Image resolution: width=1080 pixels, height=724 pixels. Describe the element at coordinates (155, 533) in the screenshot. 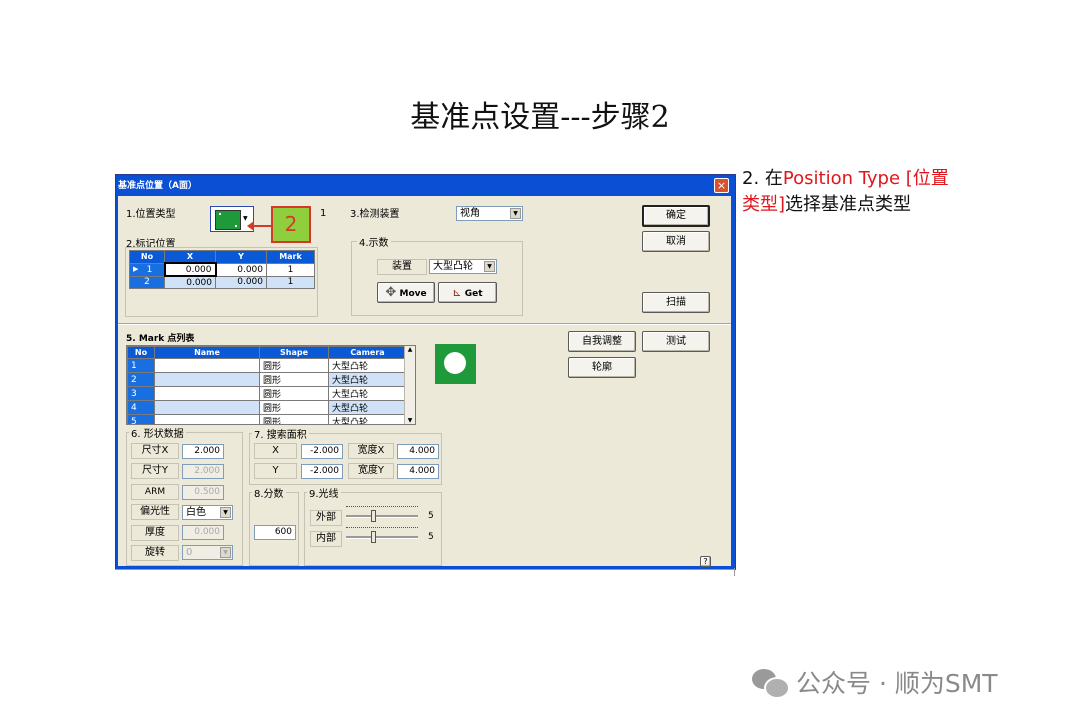

I see `thickness-label: 厚度` at that location.